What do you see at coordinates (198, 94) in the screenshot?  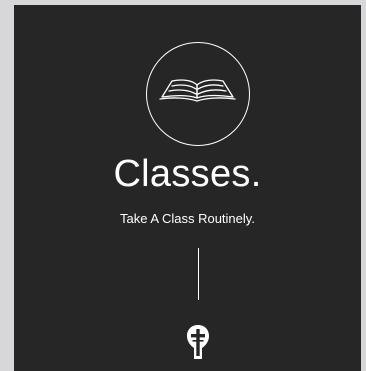 I see `open-book-icon` at bounding box center [198, 94].